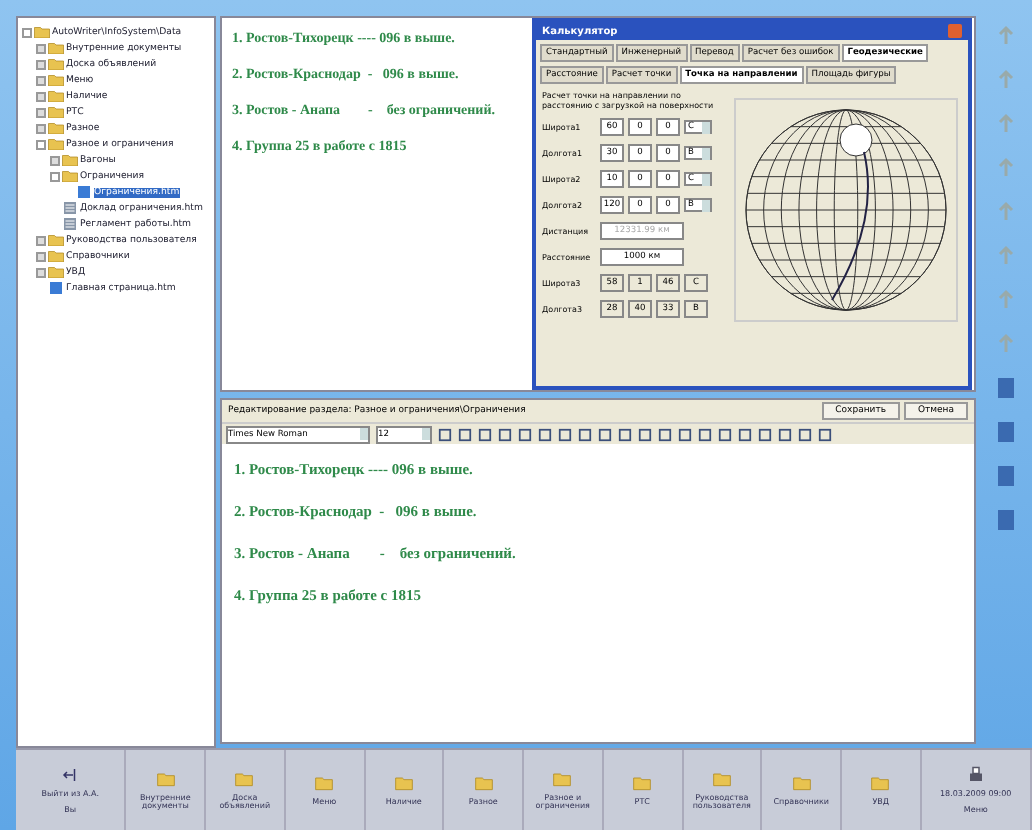  Describe the element at coordinates (975, 775) in the screenshot. I see `printer-icon` at that location.